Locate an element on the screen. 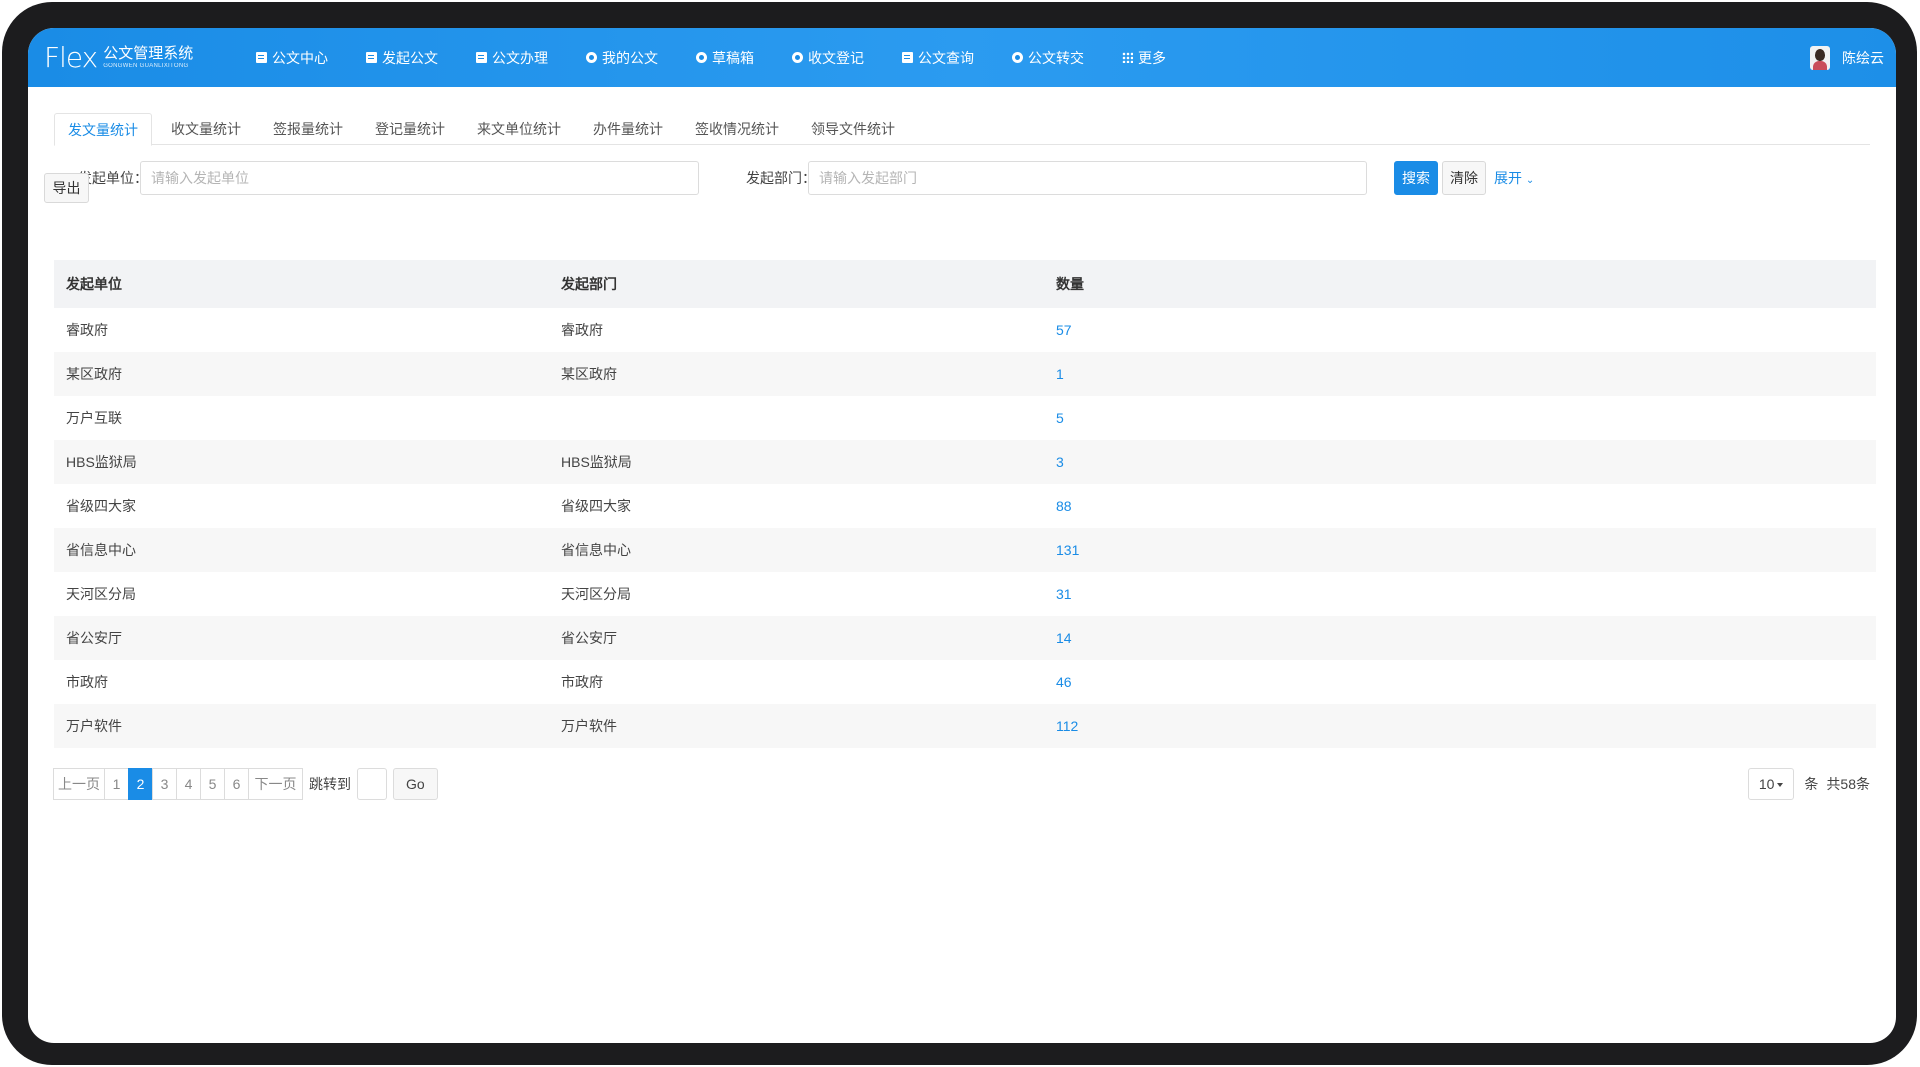 This screenshot has height=1067, width=1920. logo-title: 公文管理系统 is located at coordinates (148, 53).